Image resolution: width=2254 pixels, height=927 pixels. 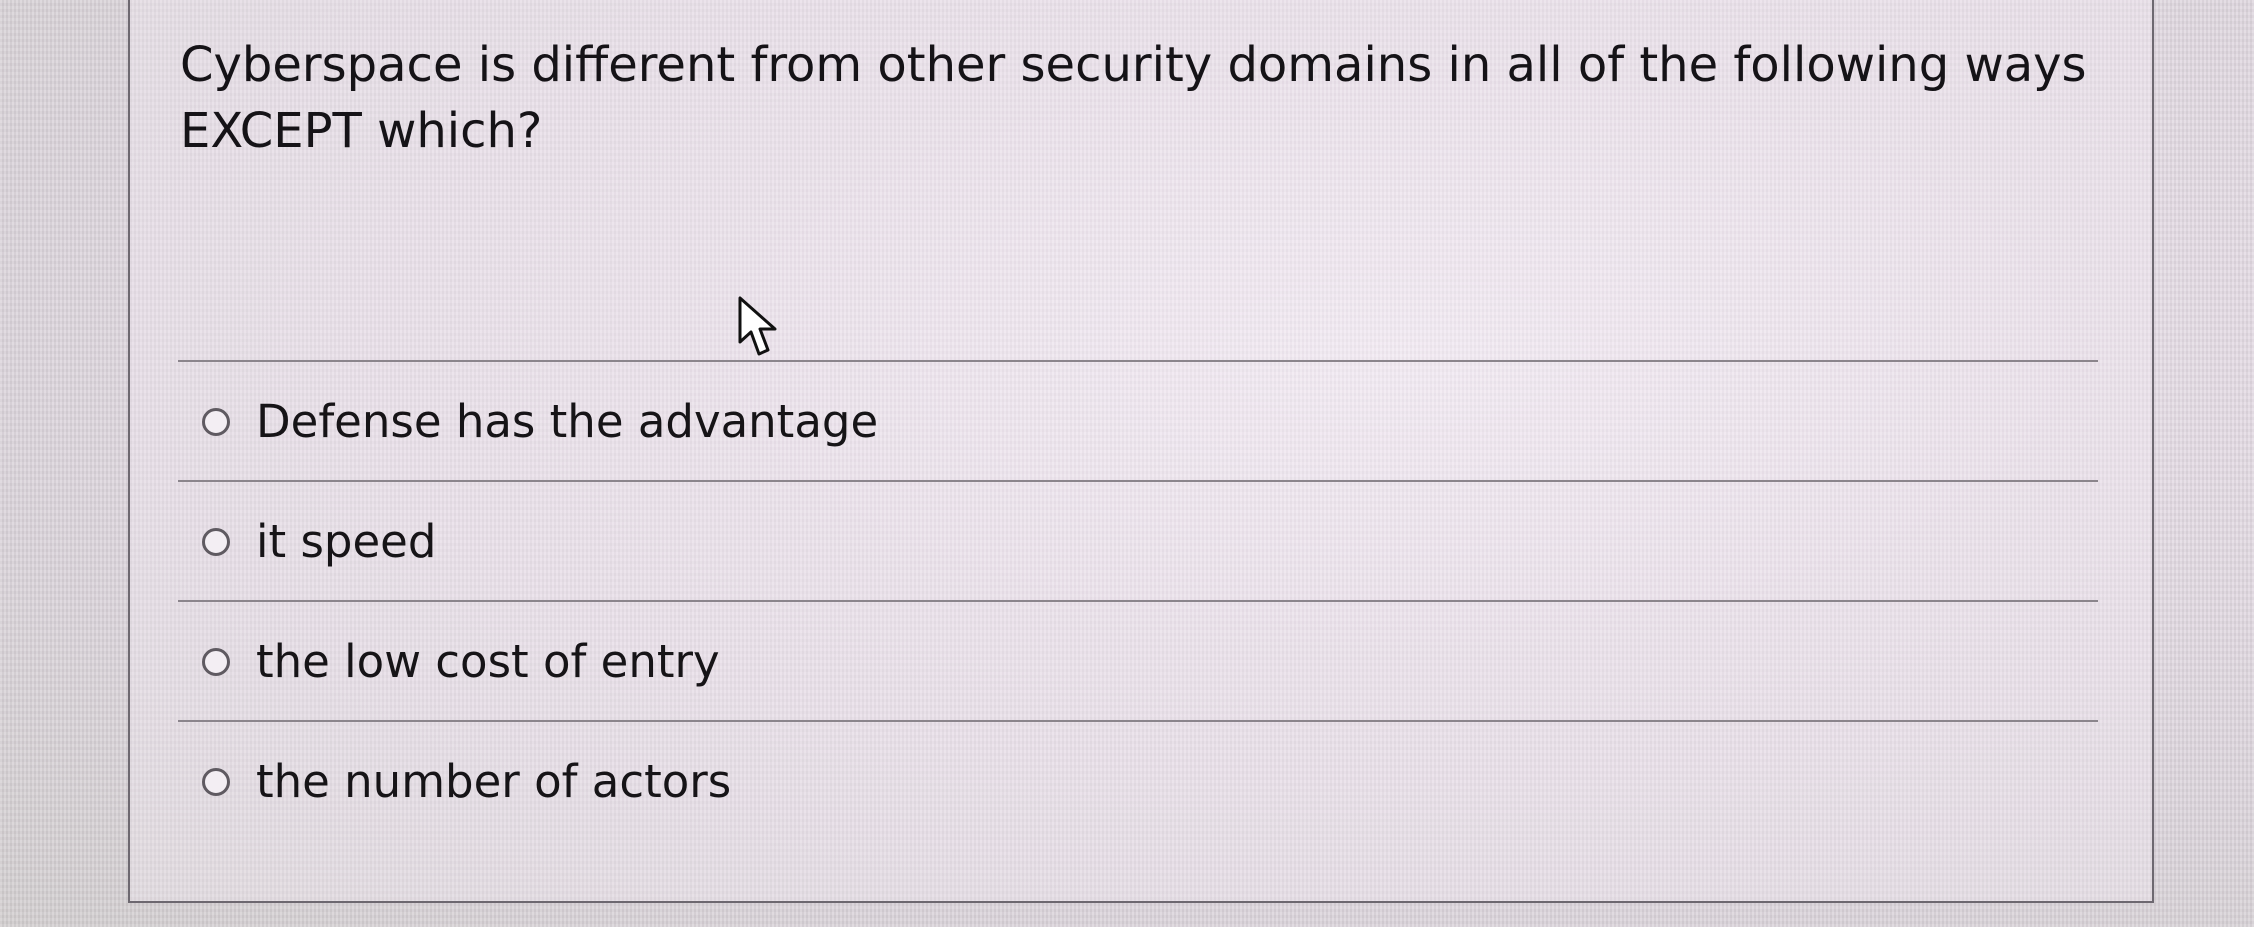 I want to click on answer-option-it-speed: it speed, so click(x=1138, y=540).